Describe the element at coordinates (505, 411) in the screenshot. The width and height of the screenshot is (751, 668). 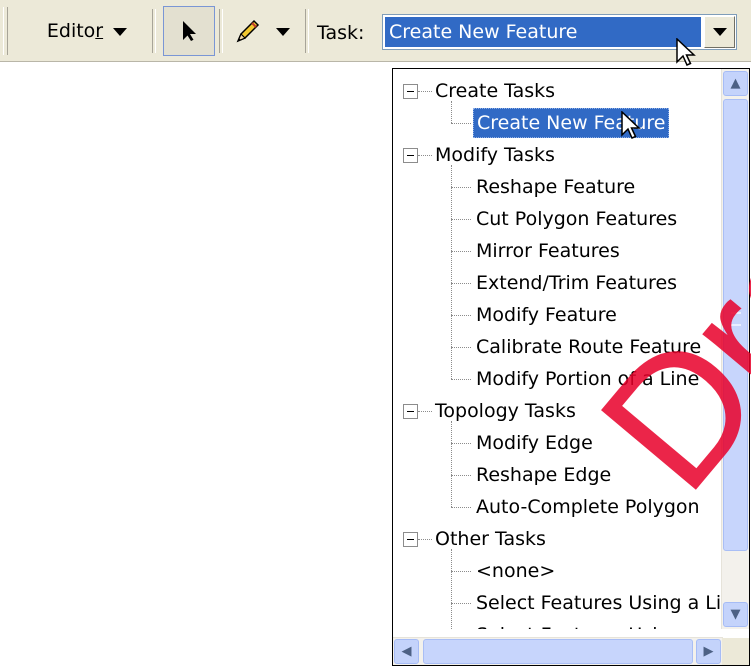
I see `tree-group-label: Topology Tasks` at that location.